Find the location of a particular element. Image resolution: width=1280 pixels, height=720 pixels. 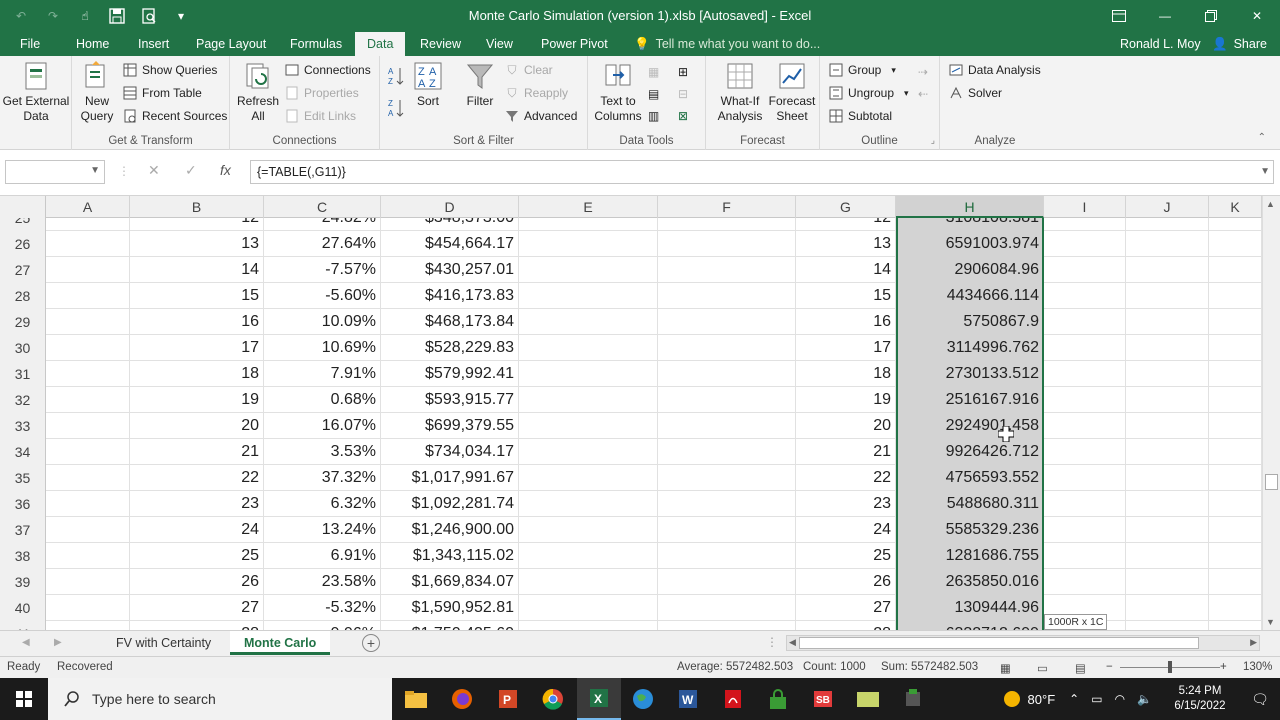

cell-h: 5488680.311 is located at coordinates (970, 504).